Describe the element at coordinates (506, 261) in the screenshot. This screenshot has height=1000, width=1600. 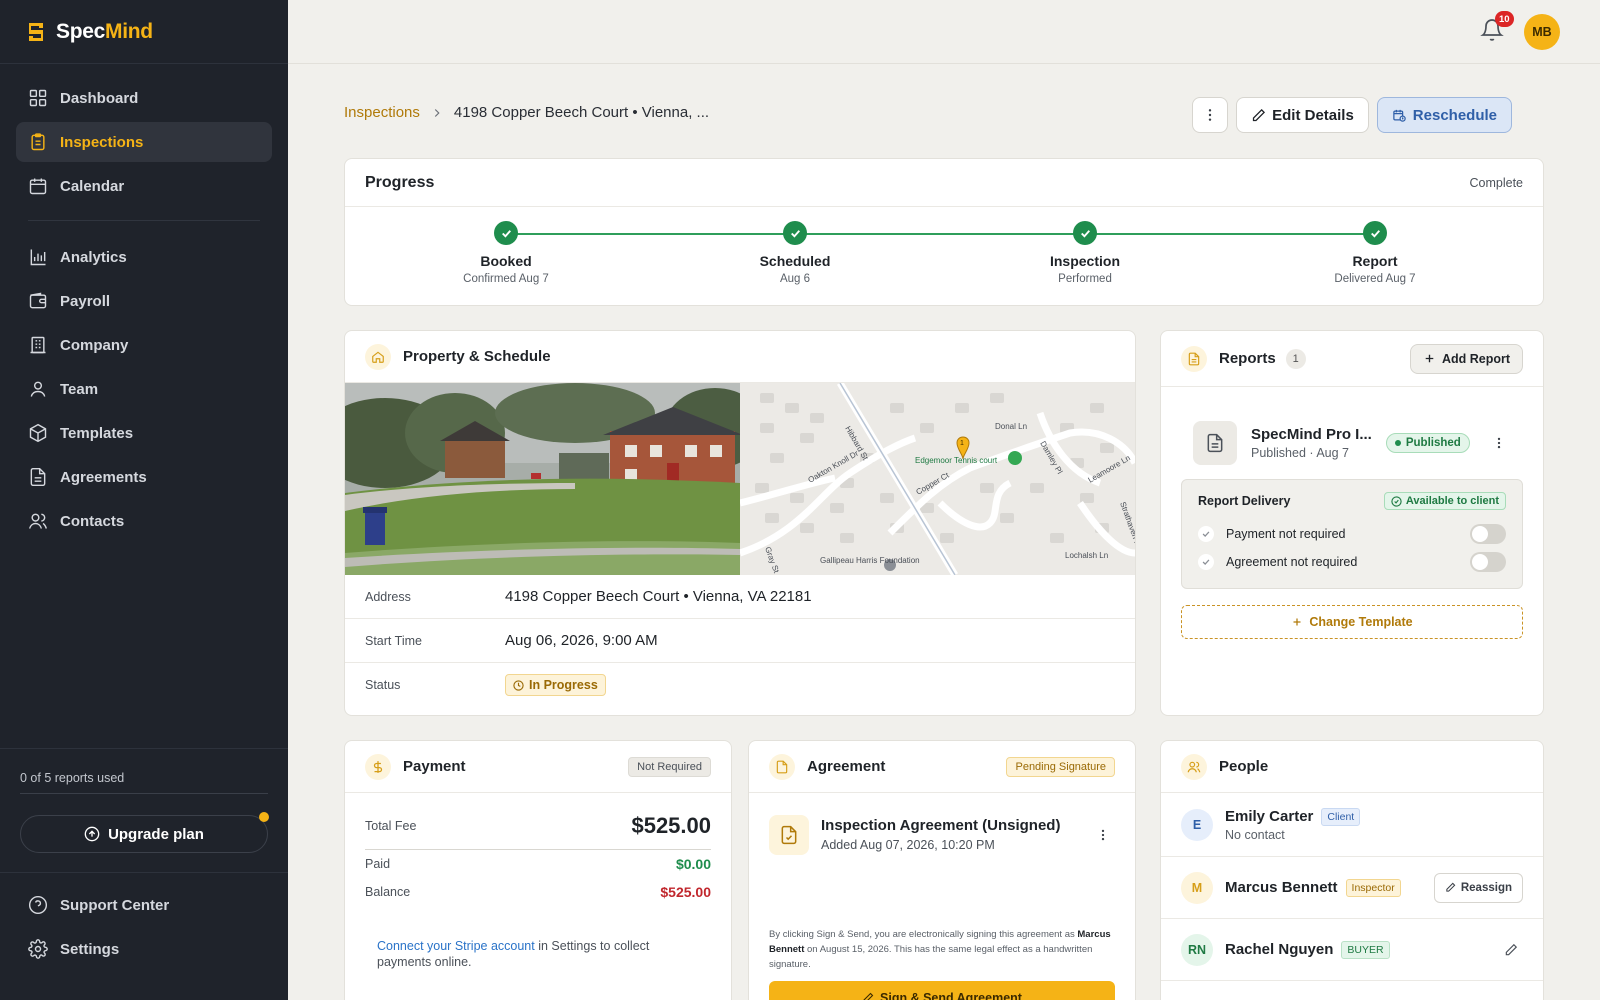
I see `step-label: Booked` at that location.